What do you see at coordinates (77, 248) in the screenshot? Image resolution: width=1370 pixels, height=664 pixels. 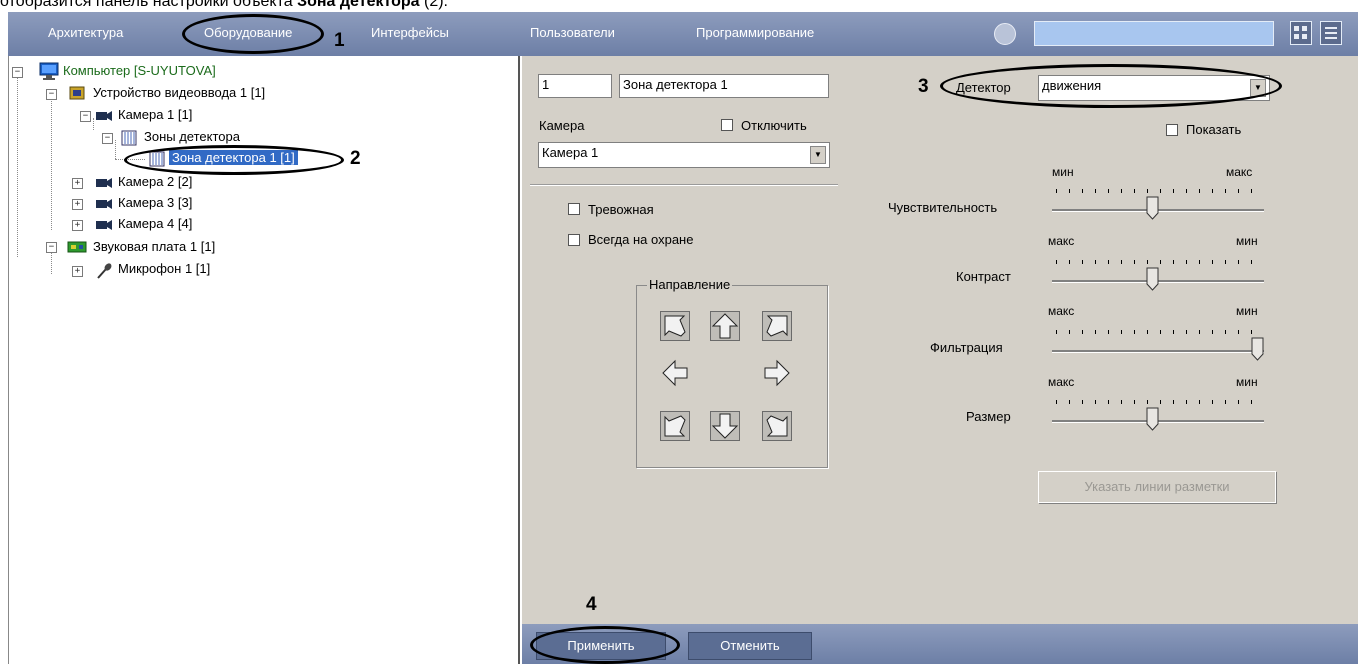 I see `sound-card-icon` at bounding box center [77, 248].